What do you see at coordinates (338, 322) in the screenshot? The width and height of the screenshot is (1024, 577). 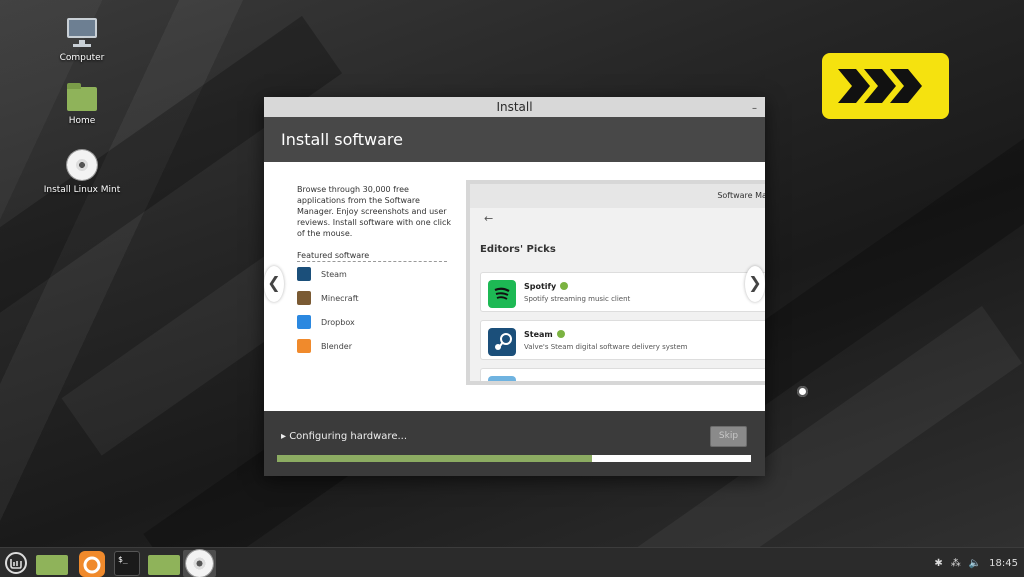 I see `featured-item-label: Dropbox` at bounding box center [338, 322].